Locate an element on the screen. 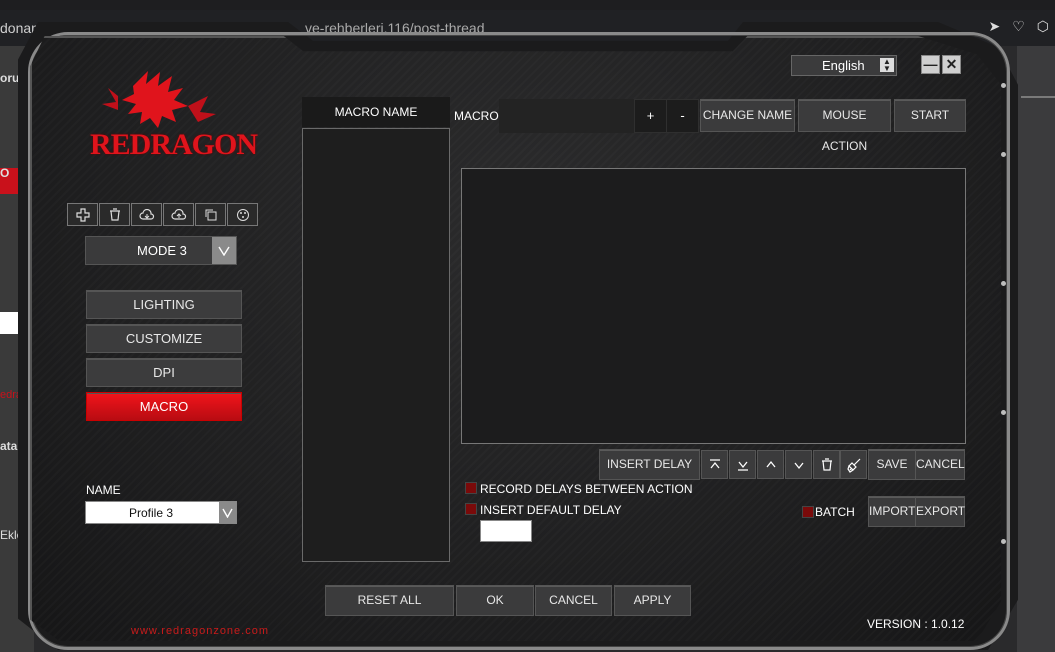 The image size is (1055, 652). profile-name-label: NAME is located at coordinates (103, 490).